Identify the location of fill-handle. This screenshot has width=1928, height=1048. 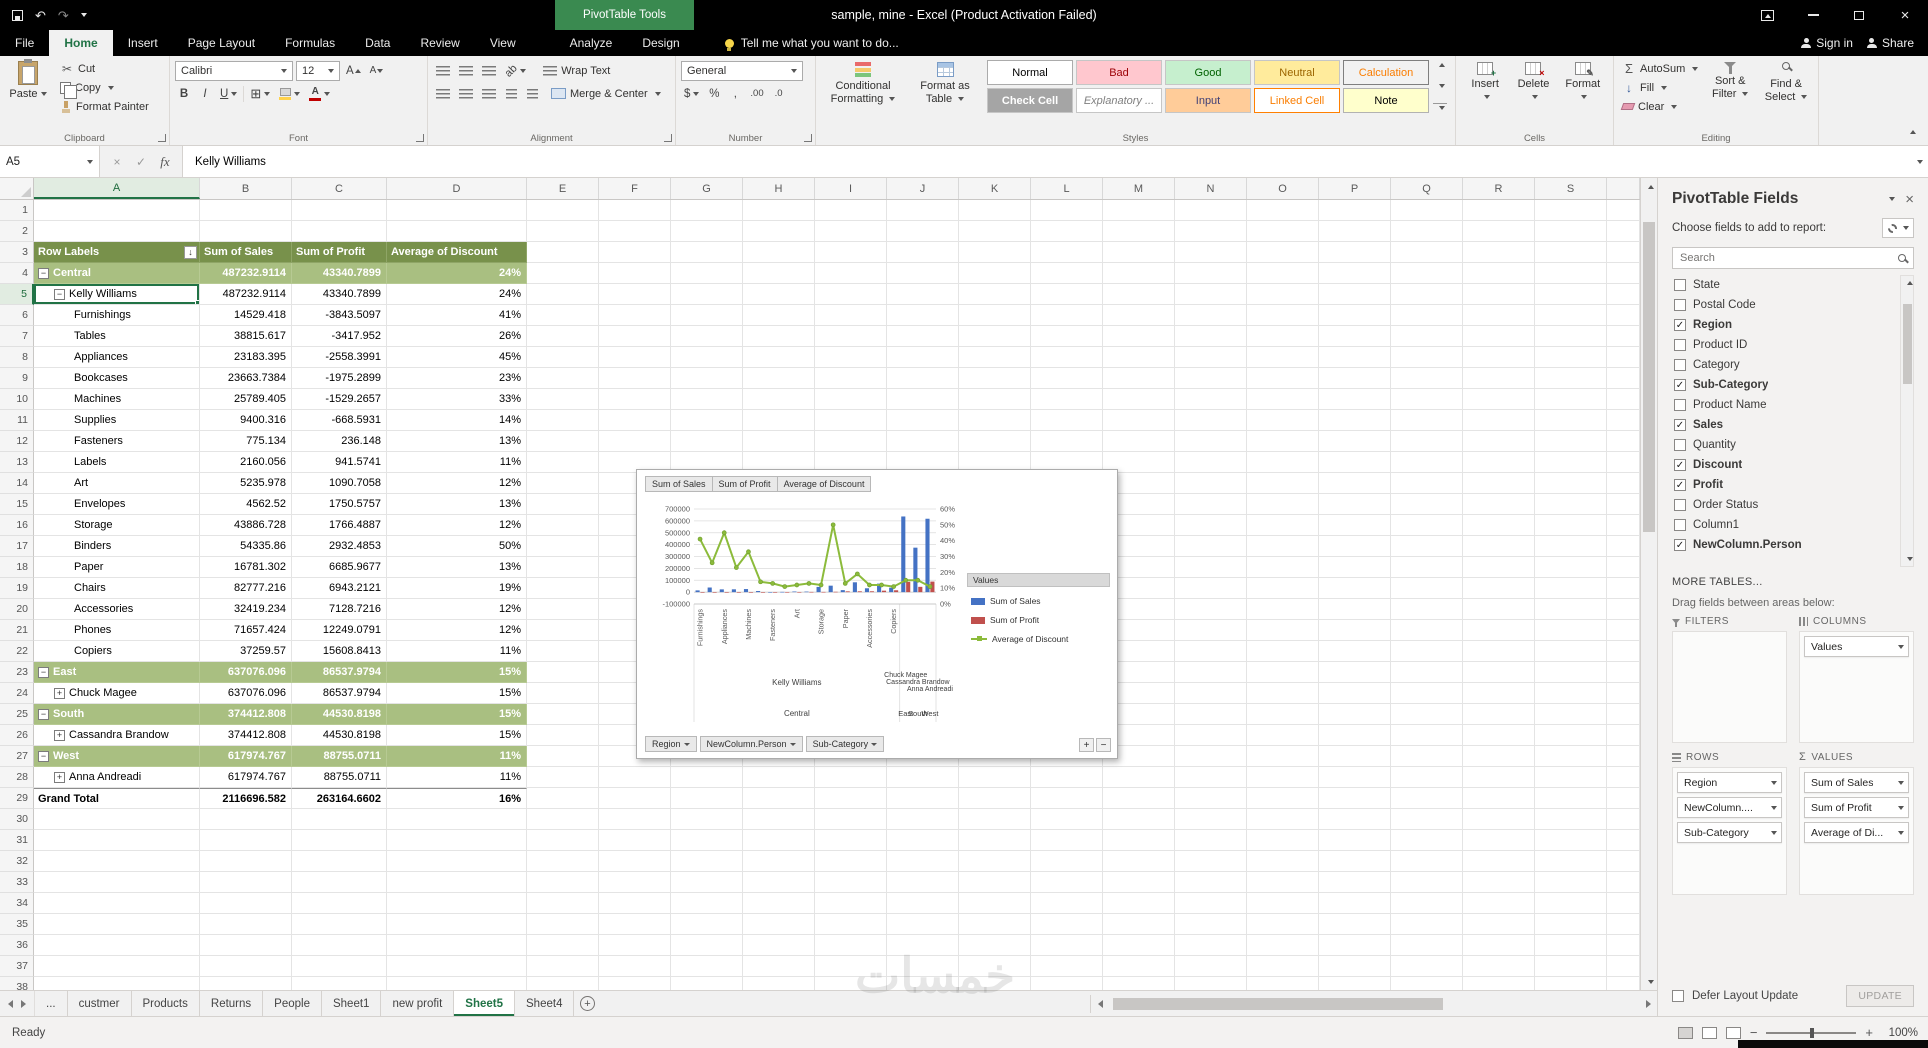
(197, 302).